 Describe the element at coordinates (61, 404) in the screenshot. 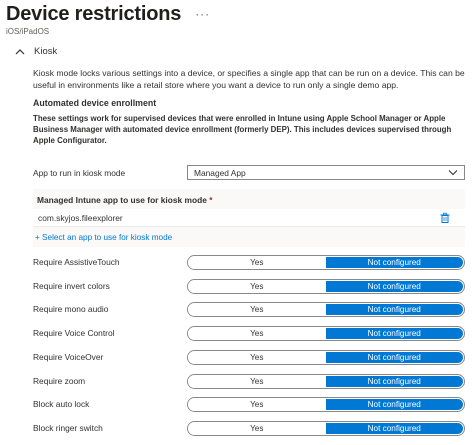

I see `setting-label: Block auto lock` at that location.